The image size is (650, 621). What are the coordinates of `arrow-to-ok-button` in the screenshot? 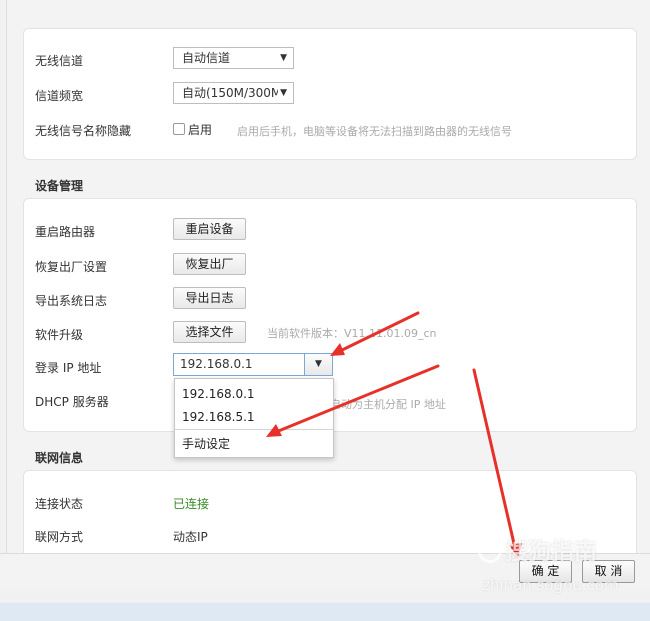 It's located at (497, 463).